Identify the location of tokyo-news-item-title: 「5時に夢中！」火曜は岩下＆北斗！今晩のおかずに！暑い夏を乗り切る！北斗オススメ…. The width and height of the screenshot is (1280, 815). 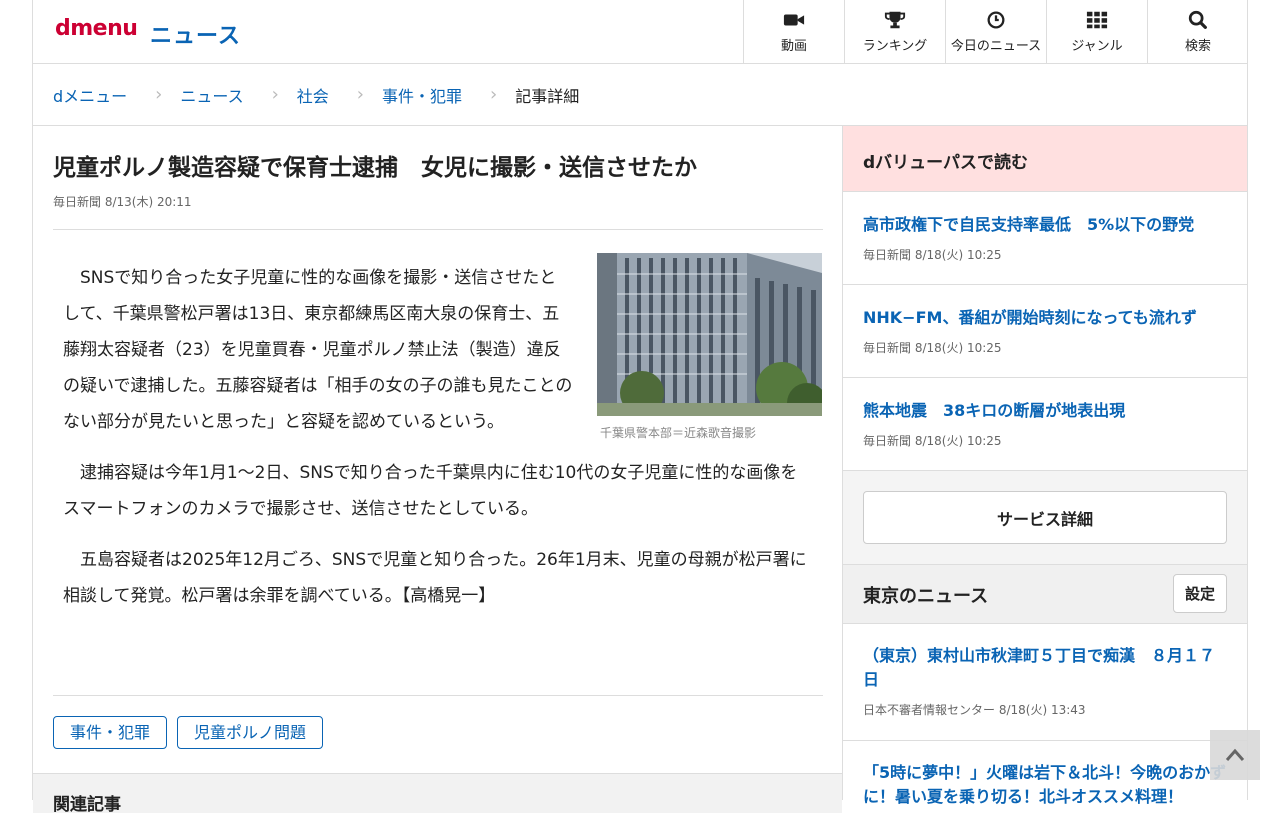
(1045, 785).